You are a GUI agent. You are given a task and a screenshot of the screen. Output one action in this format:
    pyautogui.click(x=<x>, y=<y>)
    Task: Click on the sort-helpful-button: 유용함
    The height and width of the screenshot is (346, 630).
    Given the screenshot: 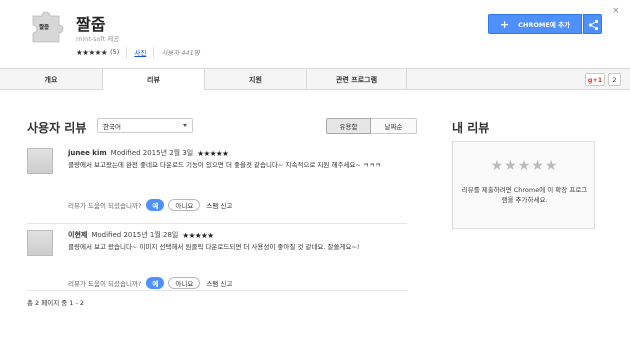 What is the action you would take?
    pyautogui.click(x=348, y=126)
    